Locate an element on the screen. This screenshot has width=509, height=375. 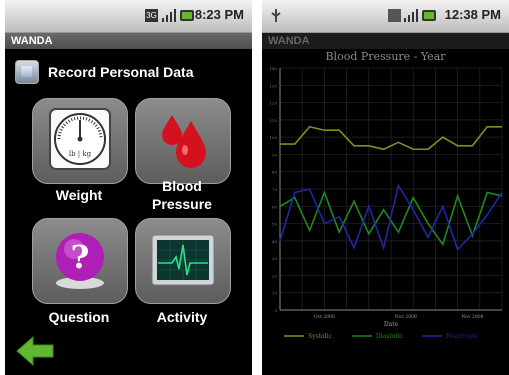
blood-pressure-label-line2: Pressure is located at coordinates (182, 204).